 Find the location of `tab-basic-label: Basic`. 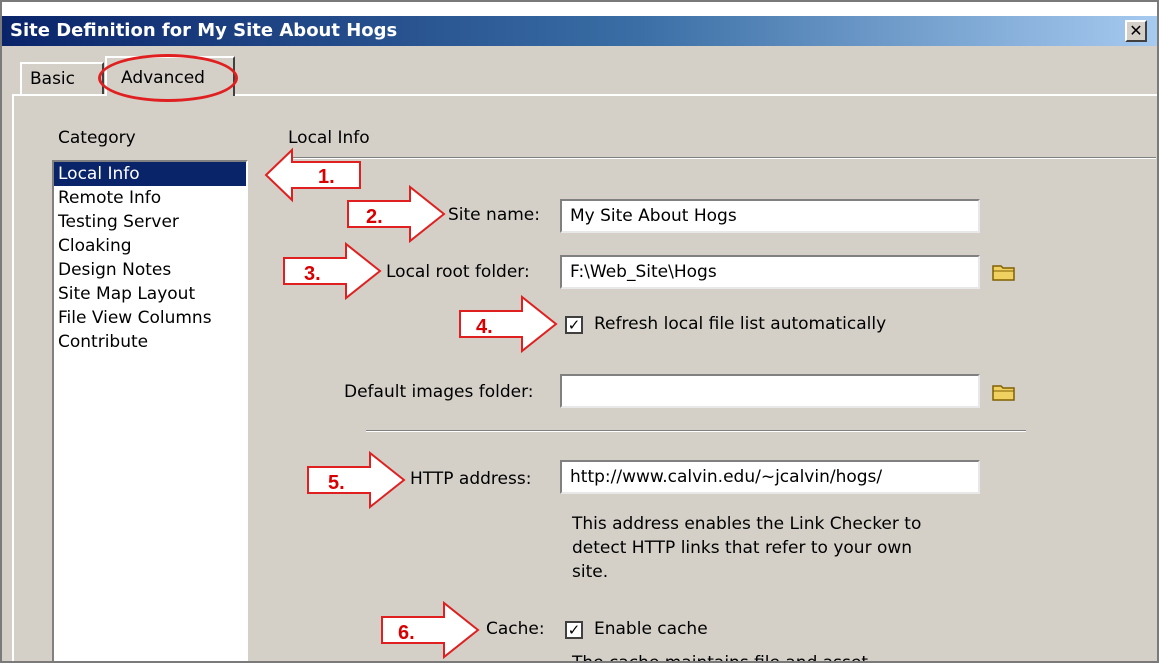

tab-basic-label: Basic is located at coordinates (53, 79).